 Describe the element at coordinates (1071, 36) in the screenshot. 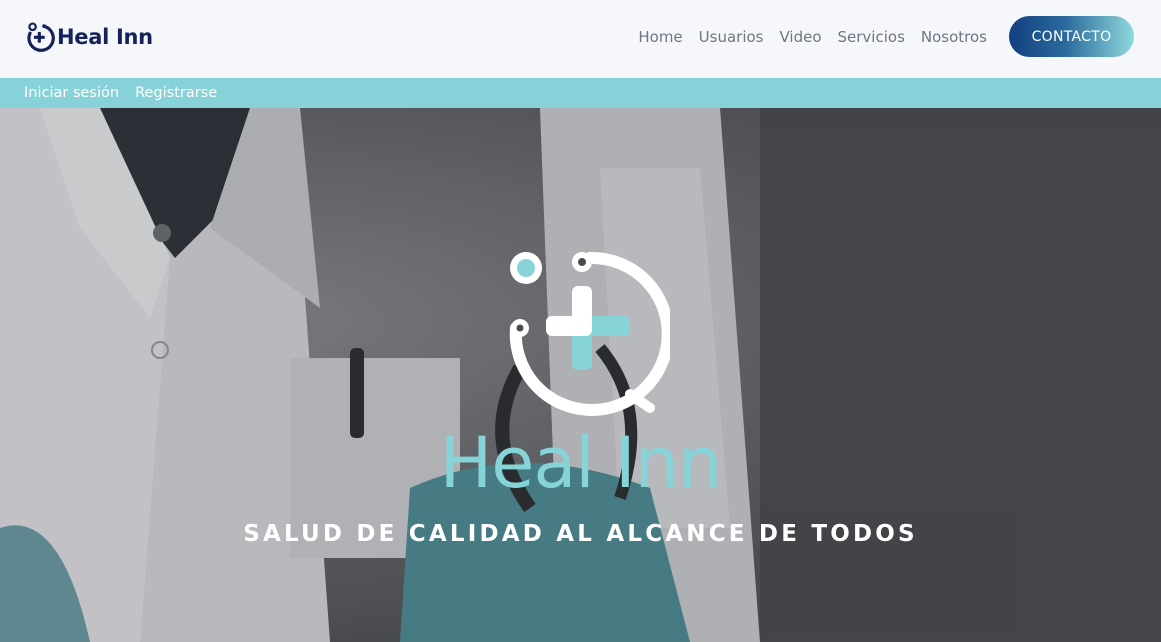

I see `contact-button: CONTACTO` at that location.